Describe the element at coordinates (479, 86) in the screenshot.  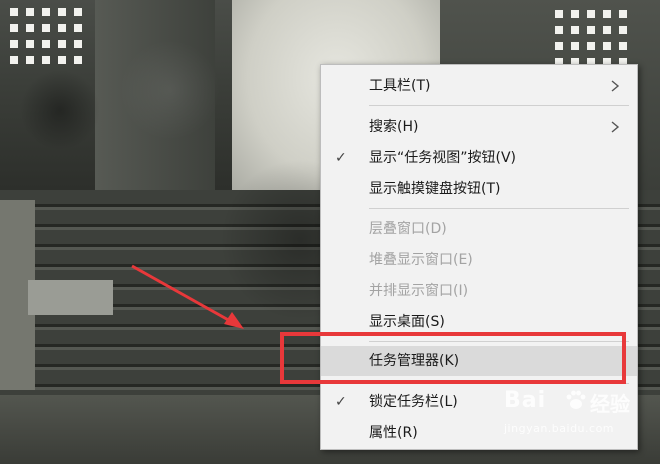
I see `menu-item-toolbars: 工具栏(T)` at that location.